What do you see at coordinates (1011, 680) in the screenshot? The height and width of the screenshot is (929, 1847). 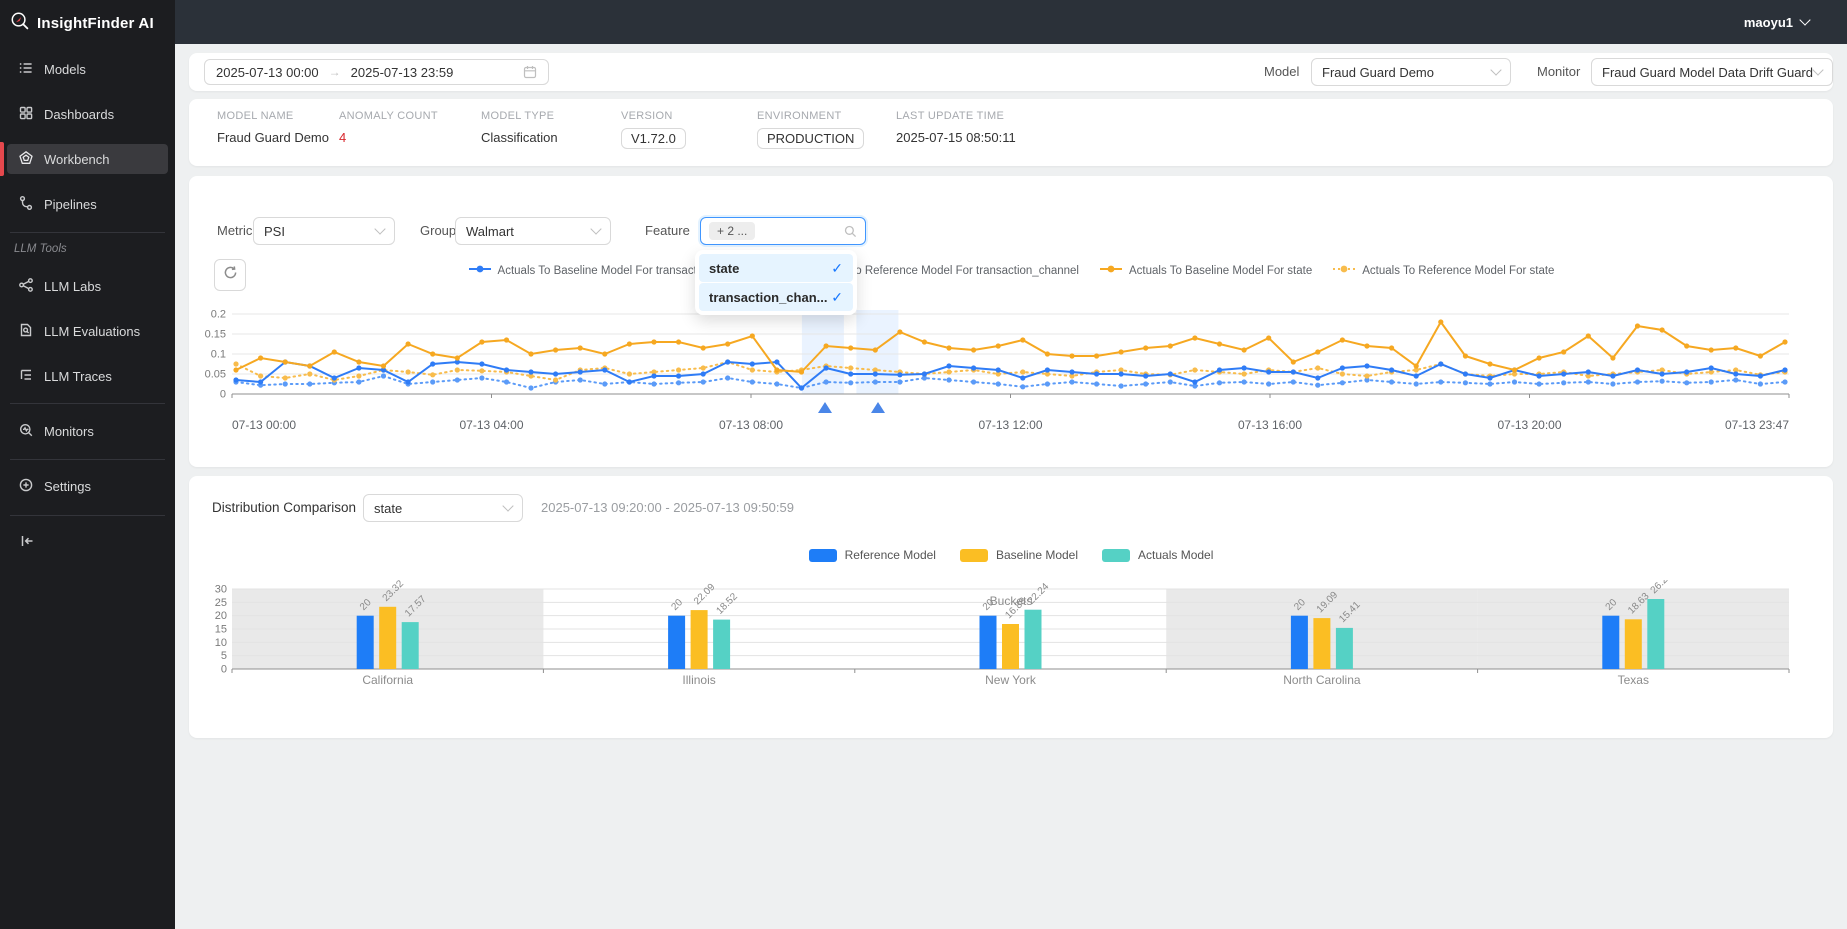 I see `svg-text: New York` at bounding box center [1011, 680].